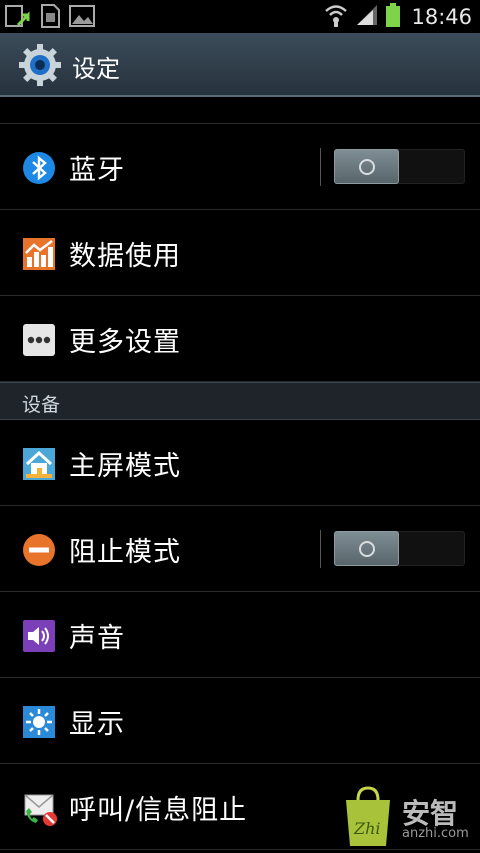 The height and width of the screenshot is (853, 480). What do you see at coordinates (82, 18) in the screenshot?
I see `image-icon` at bounding box center [82, 18].